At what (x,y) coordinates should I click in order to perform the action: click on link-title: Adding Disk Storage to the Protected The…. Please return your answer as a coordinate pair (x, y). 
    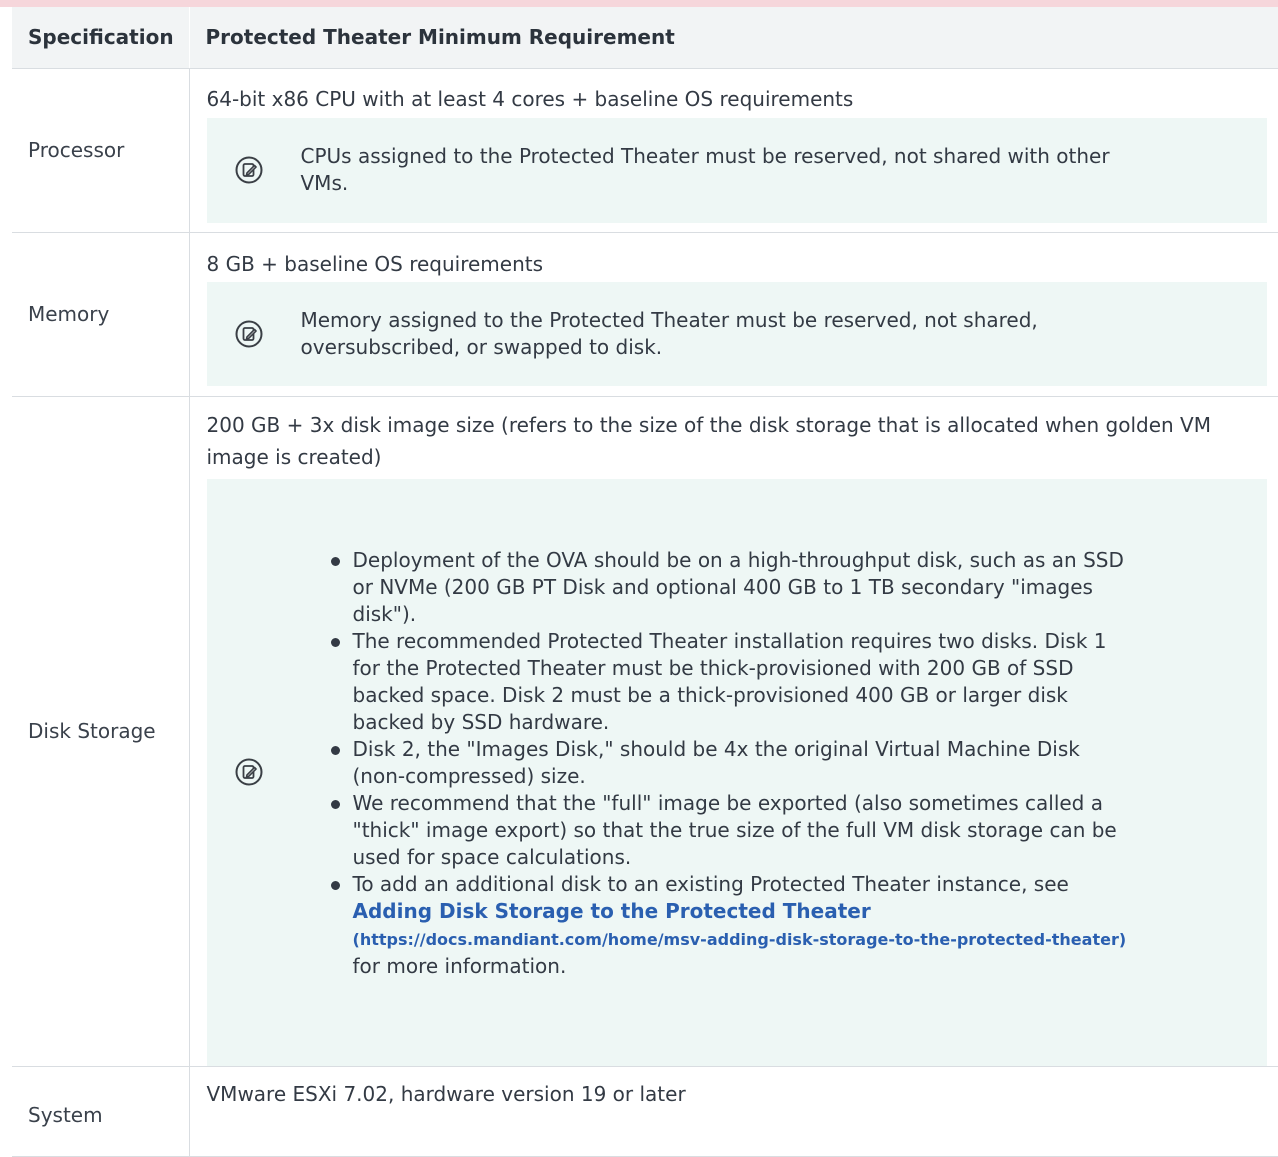
    Looking at the image, I should click on (611, 910).